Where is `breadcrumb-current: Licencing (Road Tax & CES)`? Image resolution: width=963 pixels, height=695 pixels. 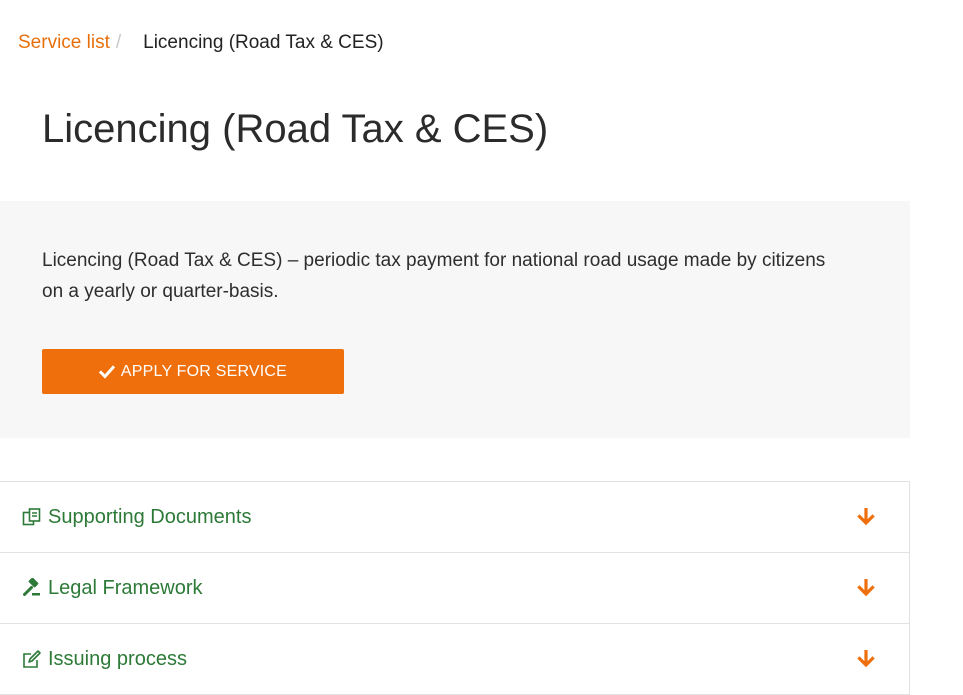
breadcrumb-current: Licencing (Road Tax & CES) is located at coordinates (263, 42).